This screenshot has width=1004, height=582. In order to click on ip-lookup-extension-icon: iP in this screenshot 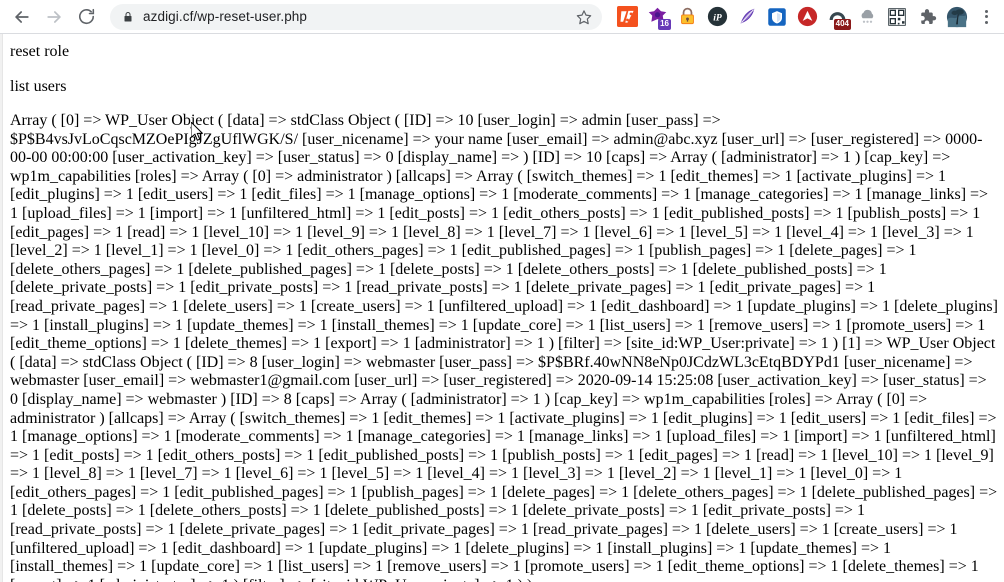, I will do `click(717, 17)`.